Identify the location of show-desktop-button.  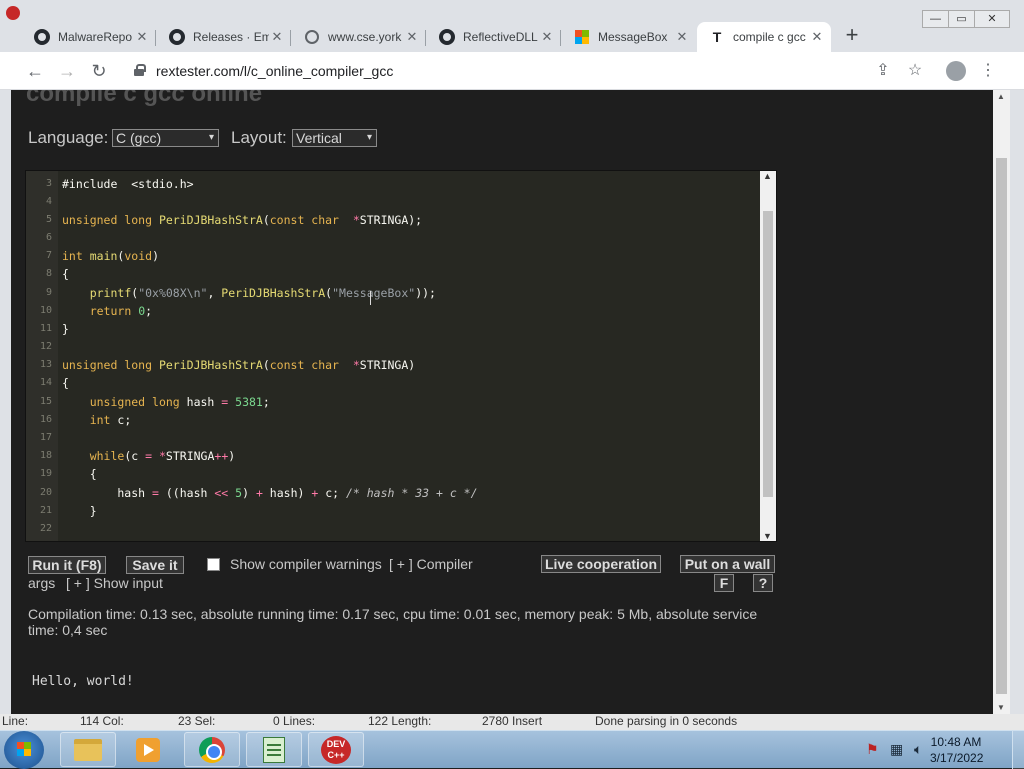
(1018, 750).